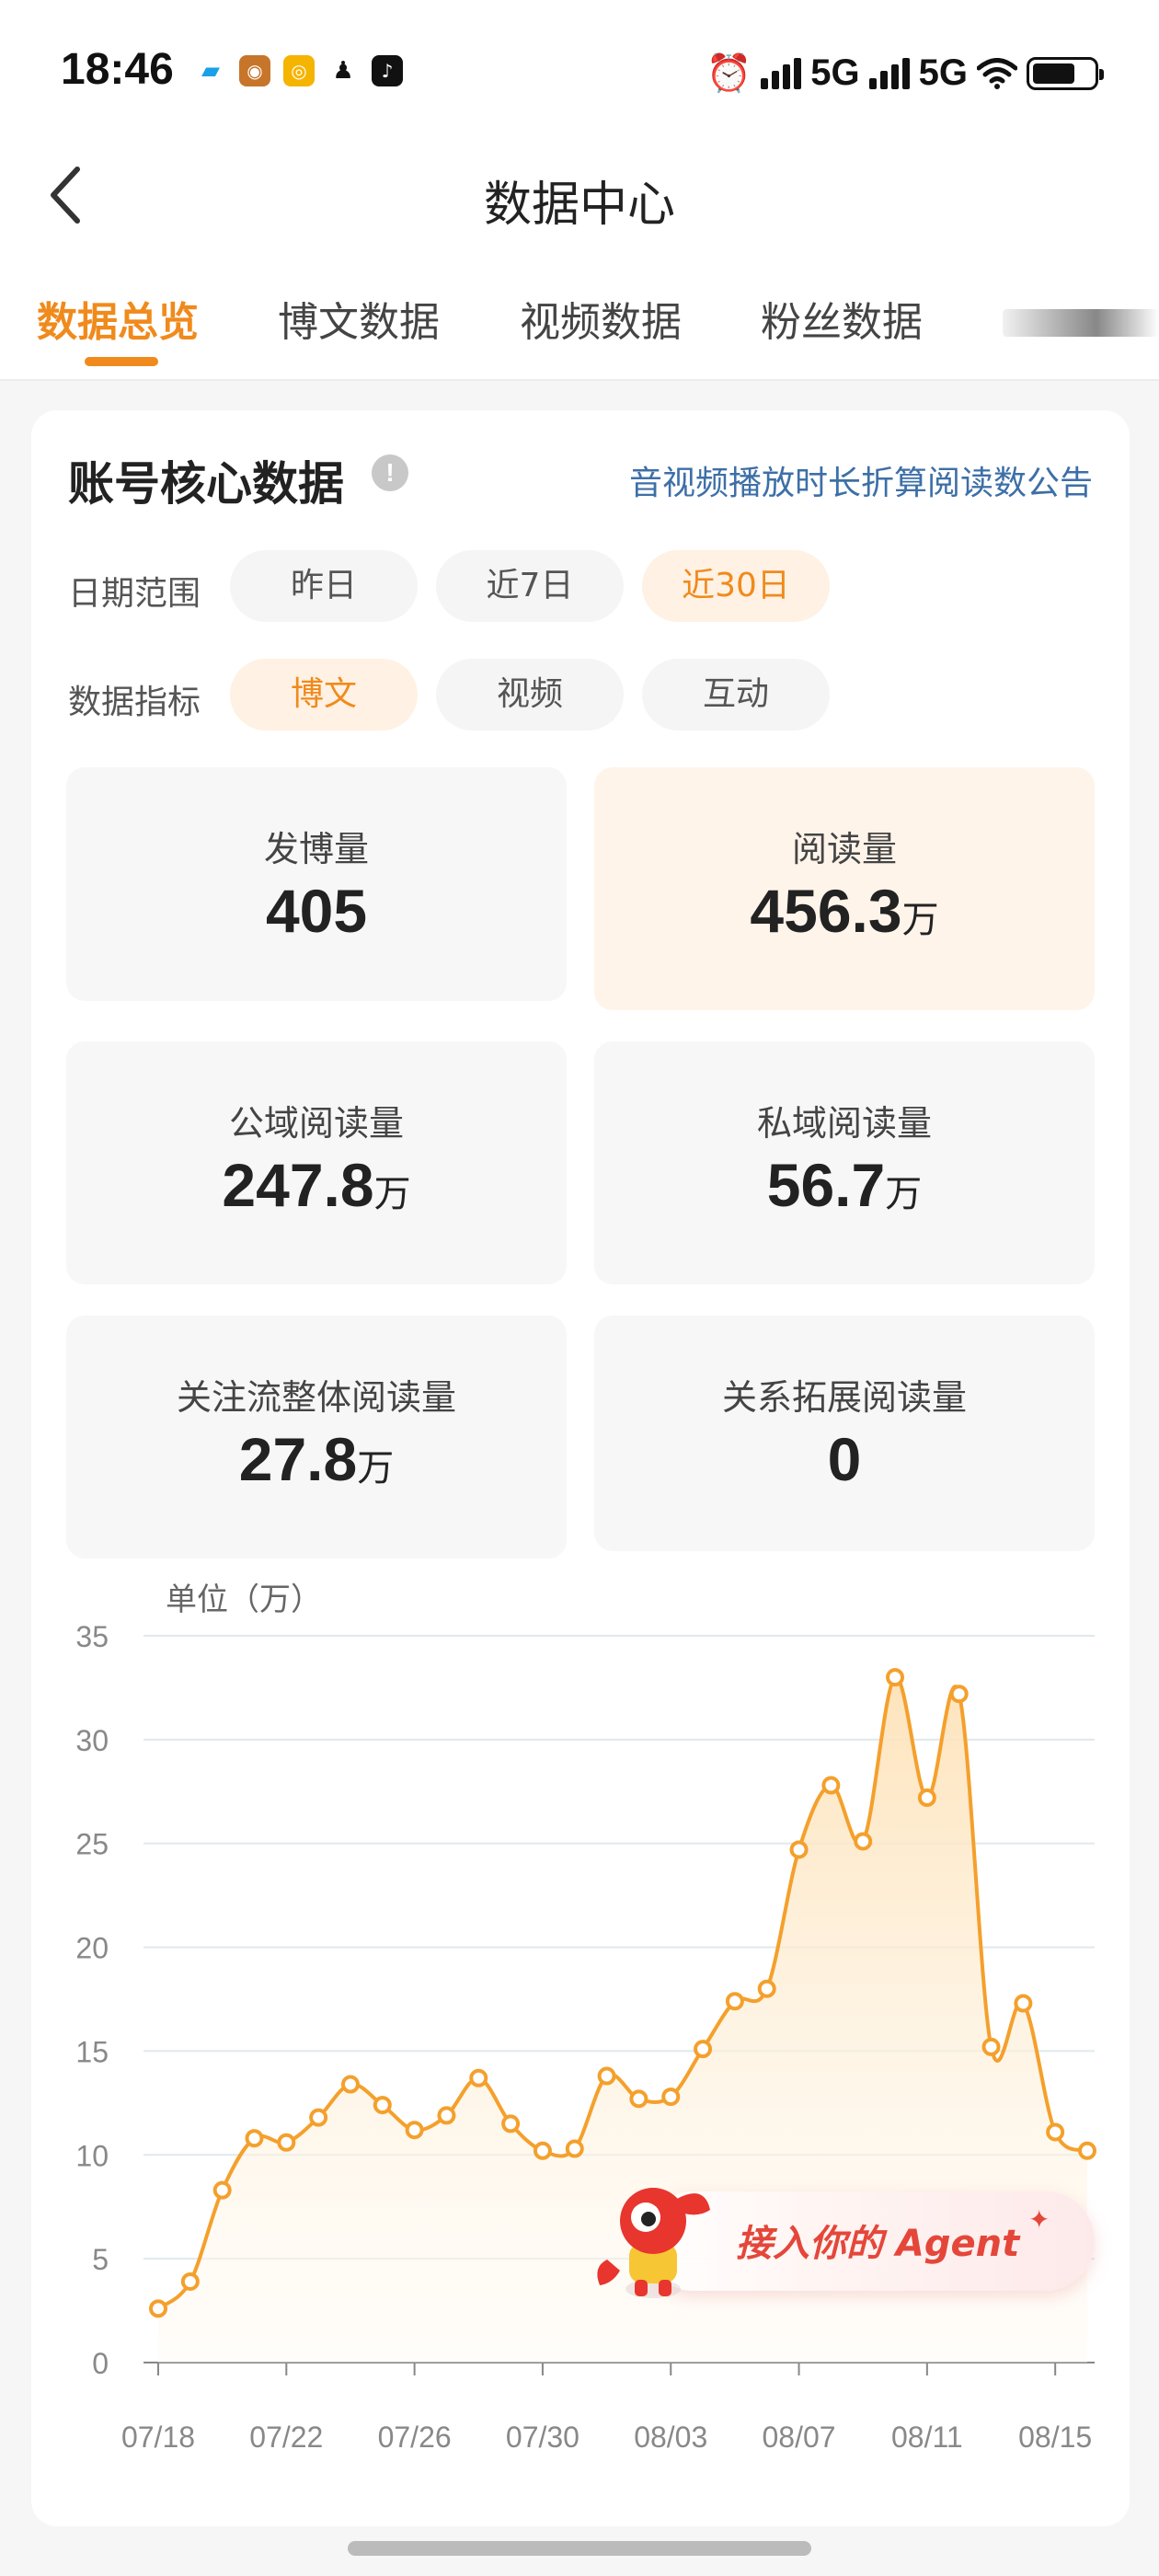 Image resolution: width=1159 pixels, height=2576 pixels. Describe the element at coordinates (736, 694) in the screenshot. I see `indicator-option-interaction: 互动` at that location.